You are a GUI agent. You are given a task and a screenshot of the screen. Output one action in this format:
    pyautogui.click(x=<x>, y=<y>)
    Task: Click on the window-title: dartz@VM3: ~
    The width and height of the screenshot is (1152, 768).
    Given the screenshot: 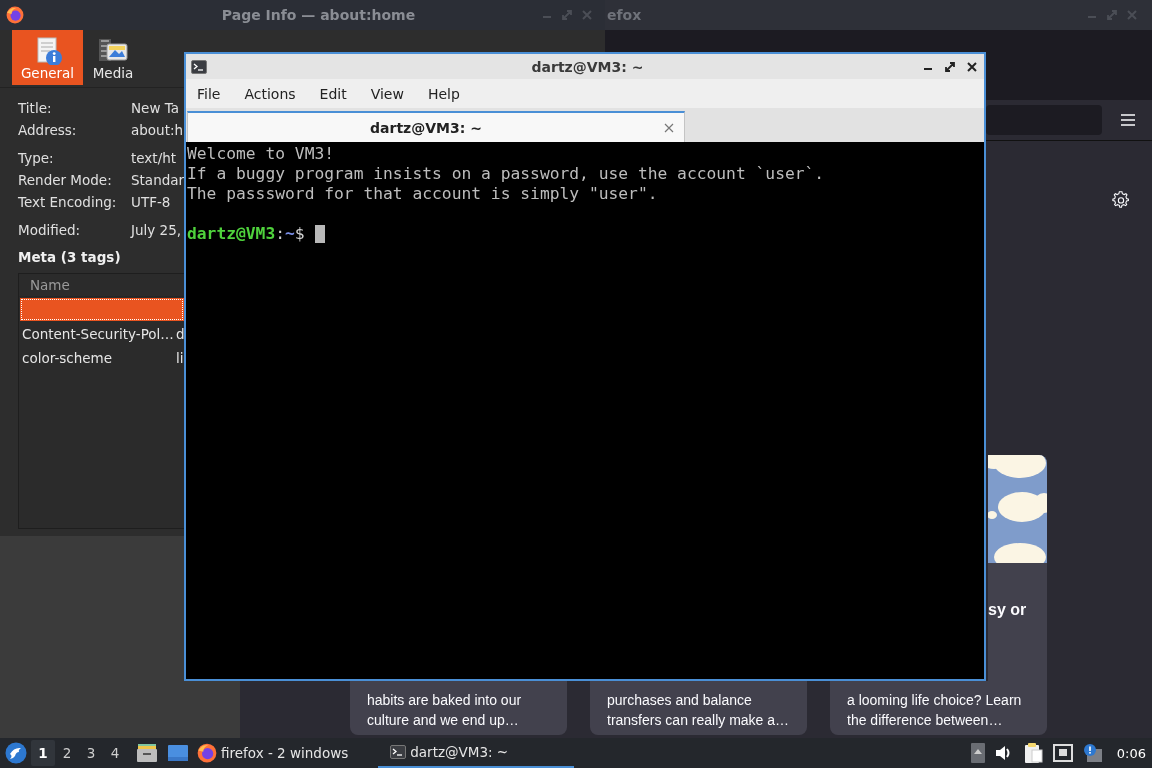 What is the action you would take?
    pyautogui.click(x=587, y=66)
    